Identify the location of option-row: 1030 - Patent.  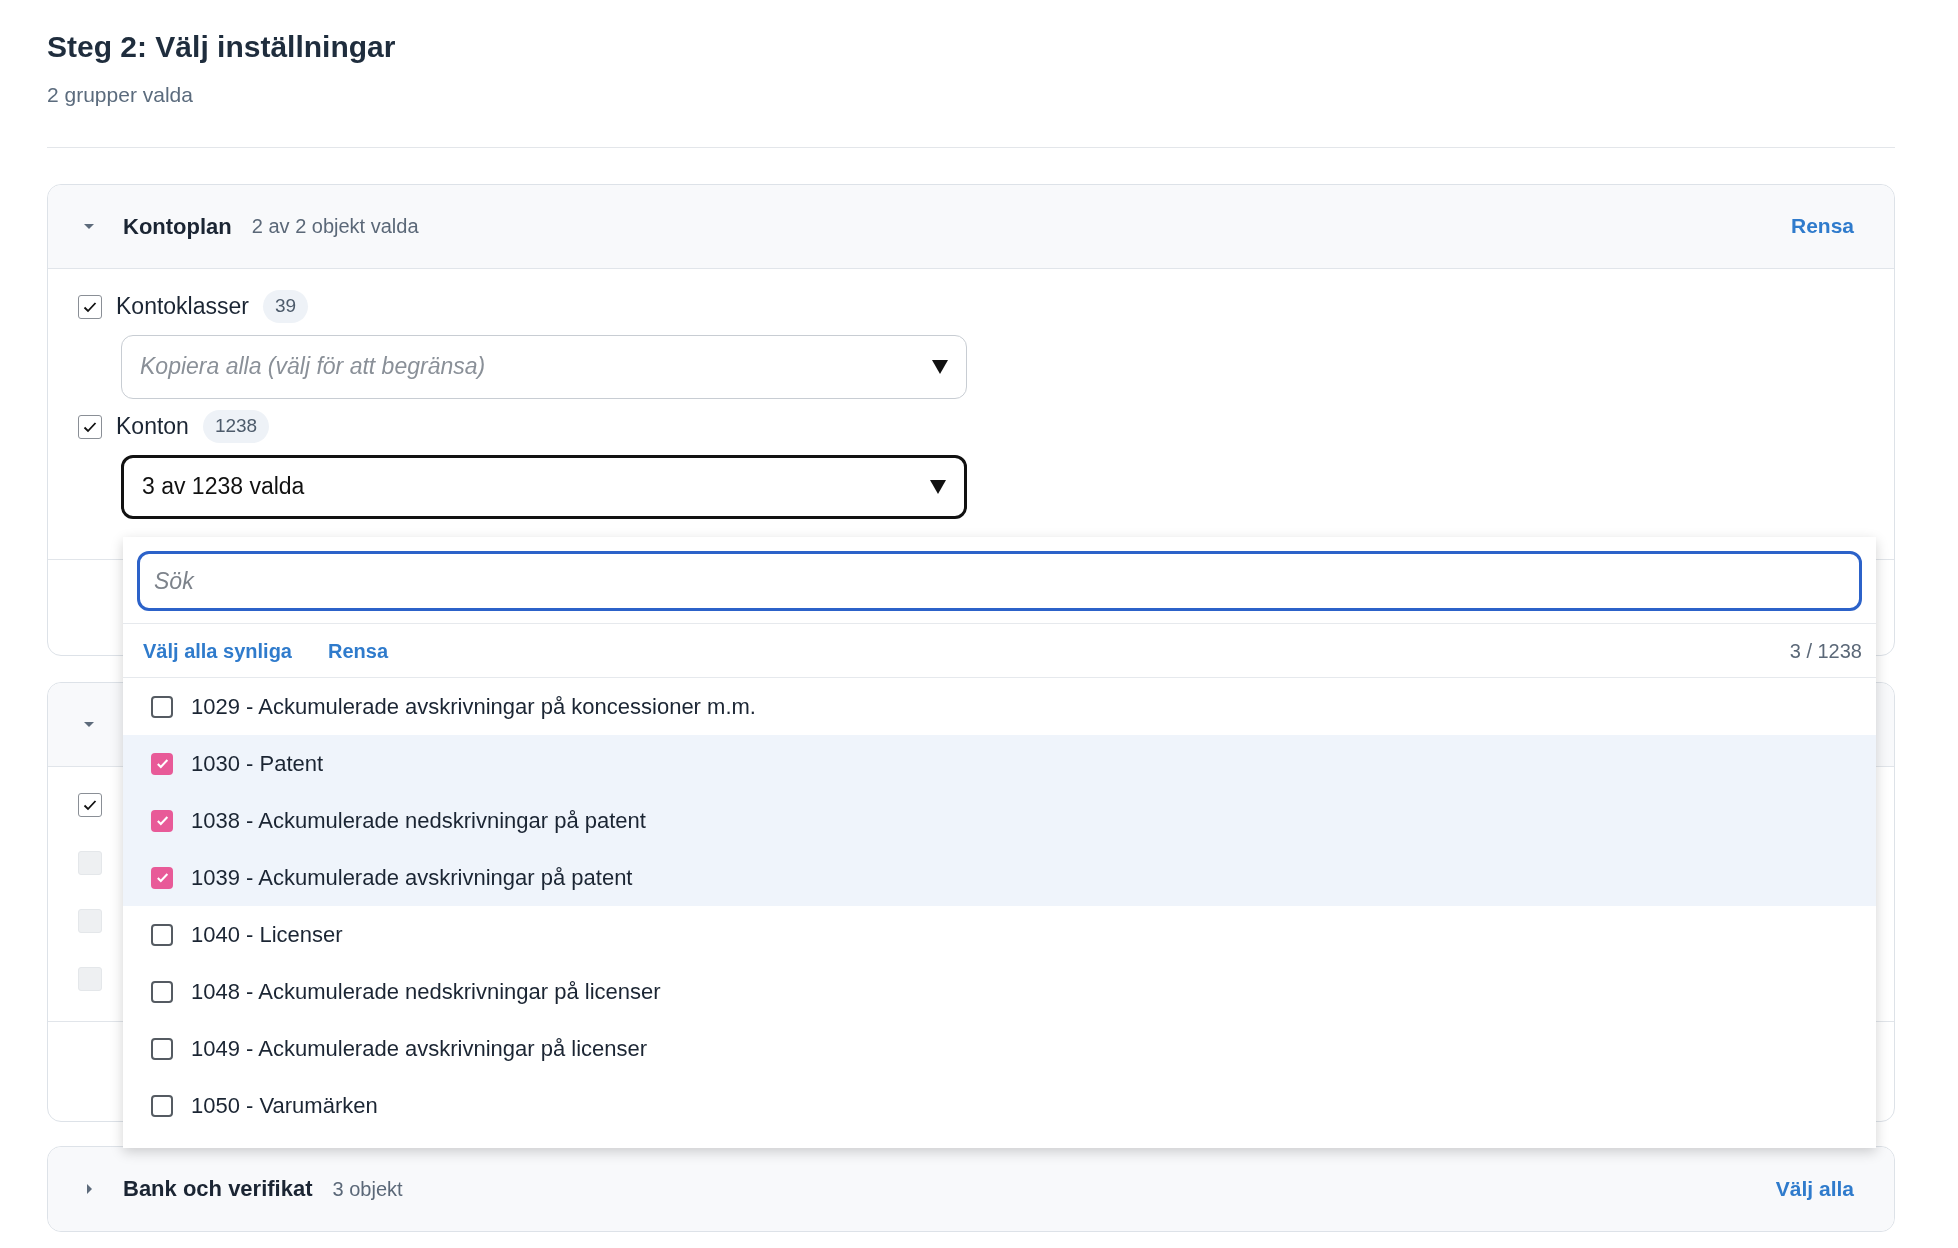
(999, 763).